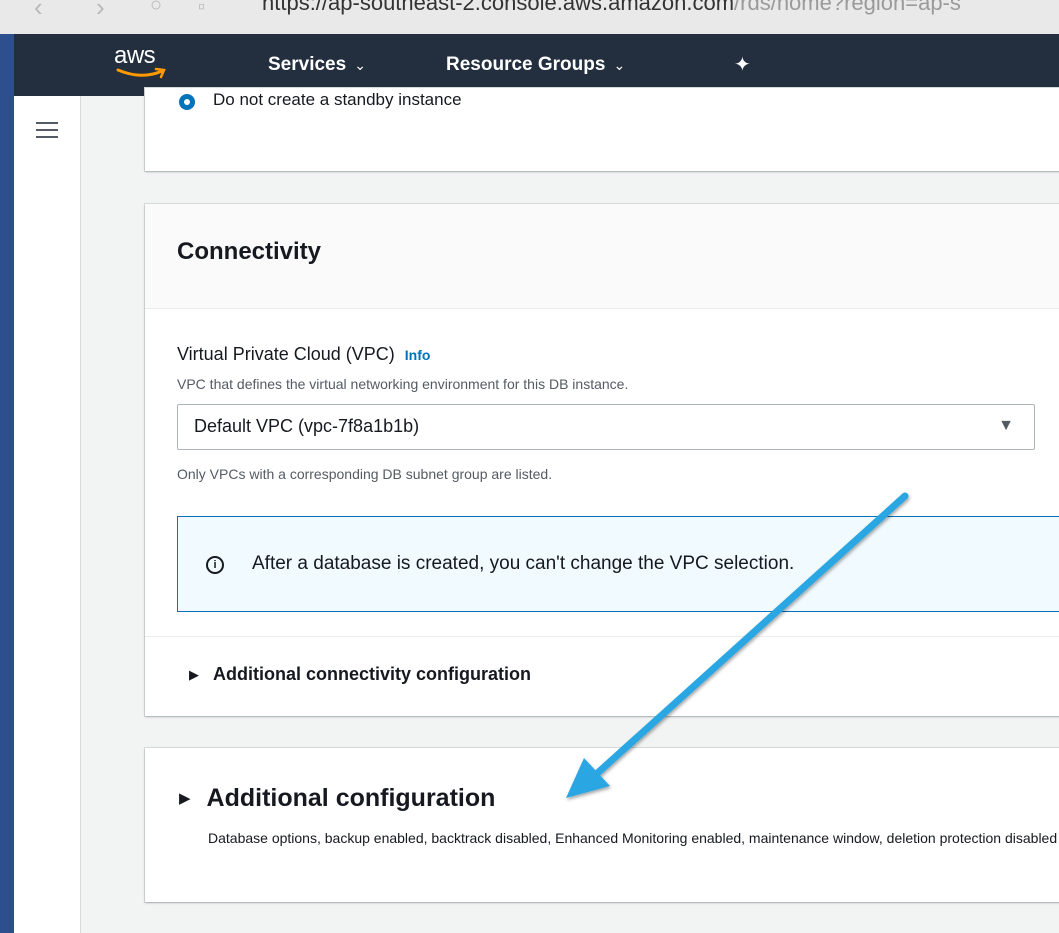  What do you see at coordinates (418, 355) in the screenshot?
I see `info-link: Info` at bounding box center [418, 355].